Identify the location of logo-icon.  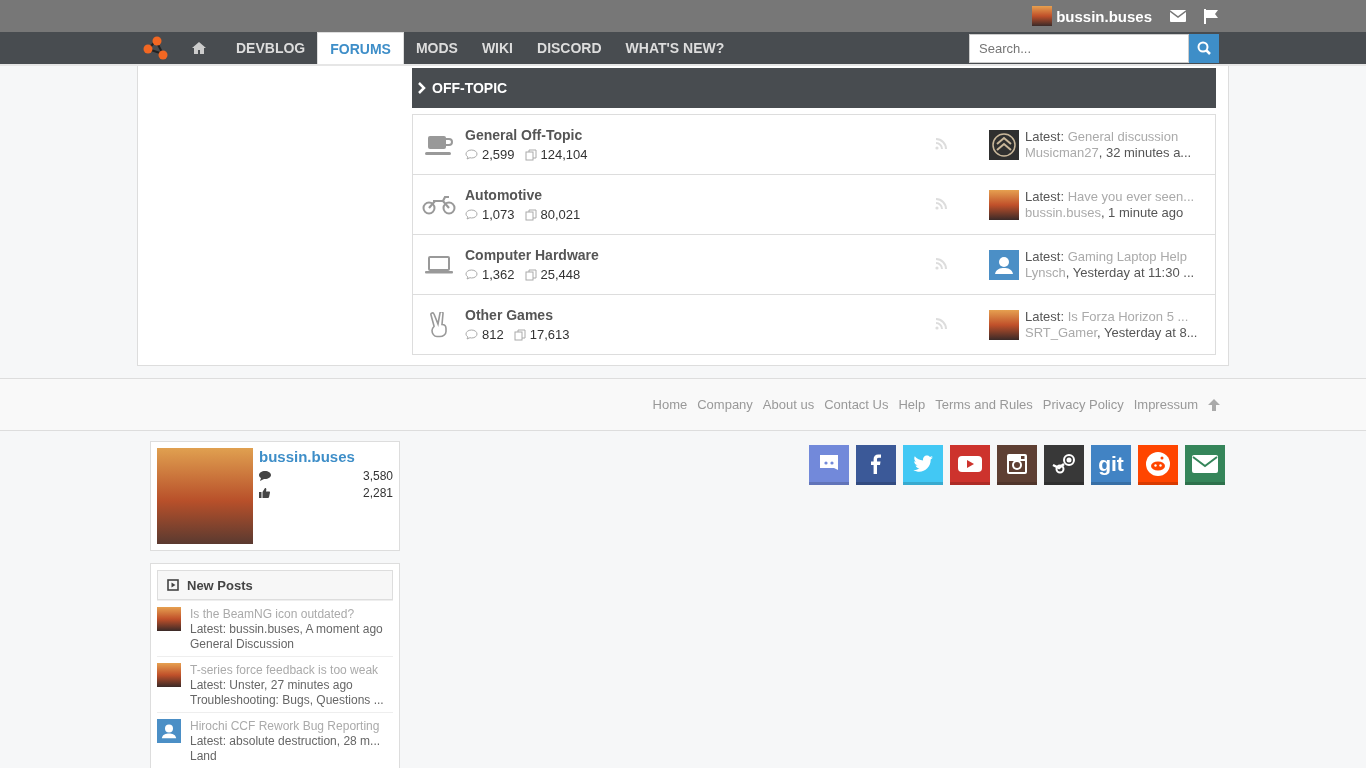
(155, 48).